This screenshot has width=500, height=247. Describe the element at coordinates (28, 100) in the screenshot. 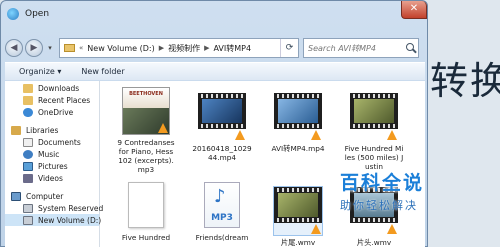

I see `recent-places-icon` at that location.